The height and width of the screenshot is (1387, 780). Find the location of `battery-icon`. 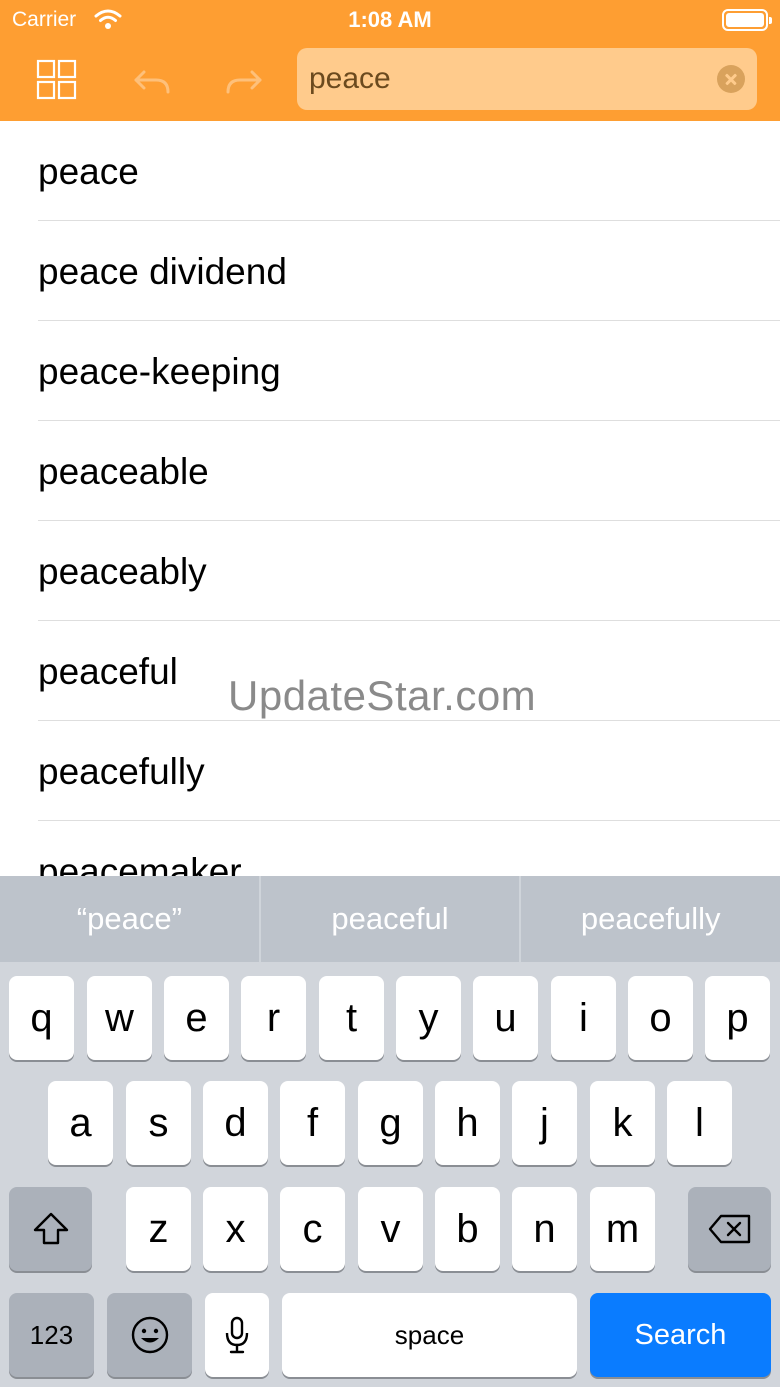

battery-icon is located at coordinates (747, 20).